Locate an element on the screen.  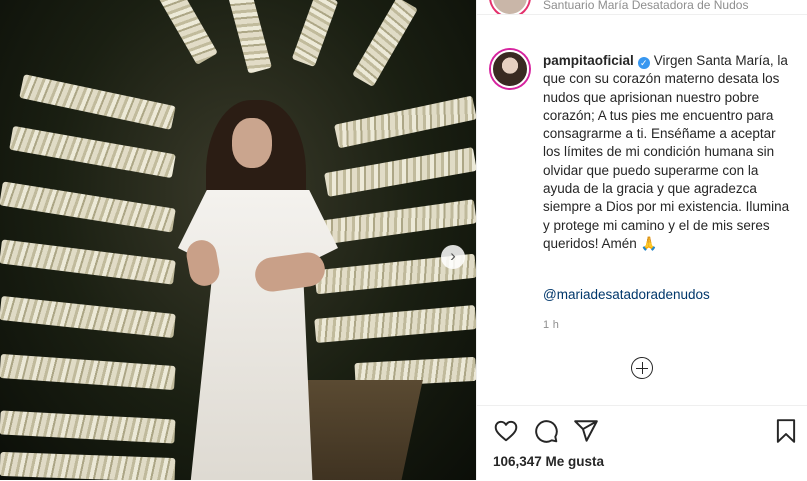
chevron-right-icon: › is located at coordinates (453, 255).